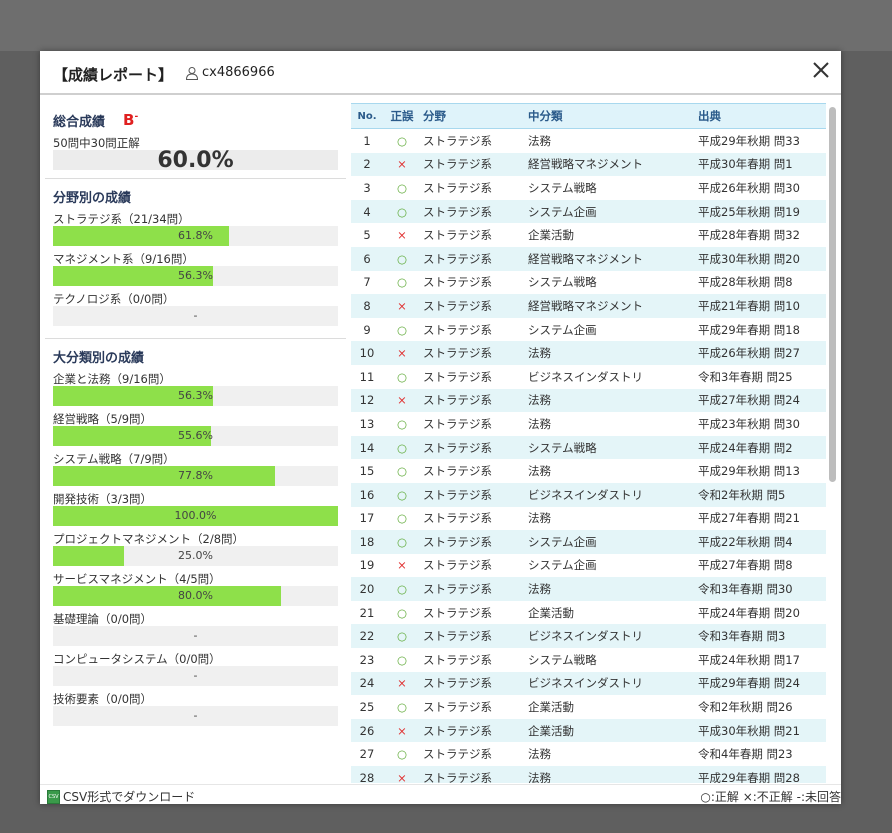  I want to click on score-item: コンピュータシステム（0/0問） -, so click(195, 668).